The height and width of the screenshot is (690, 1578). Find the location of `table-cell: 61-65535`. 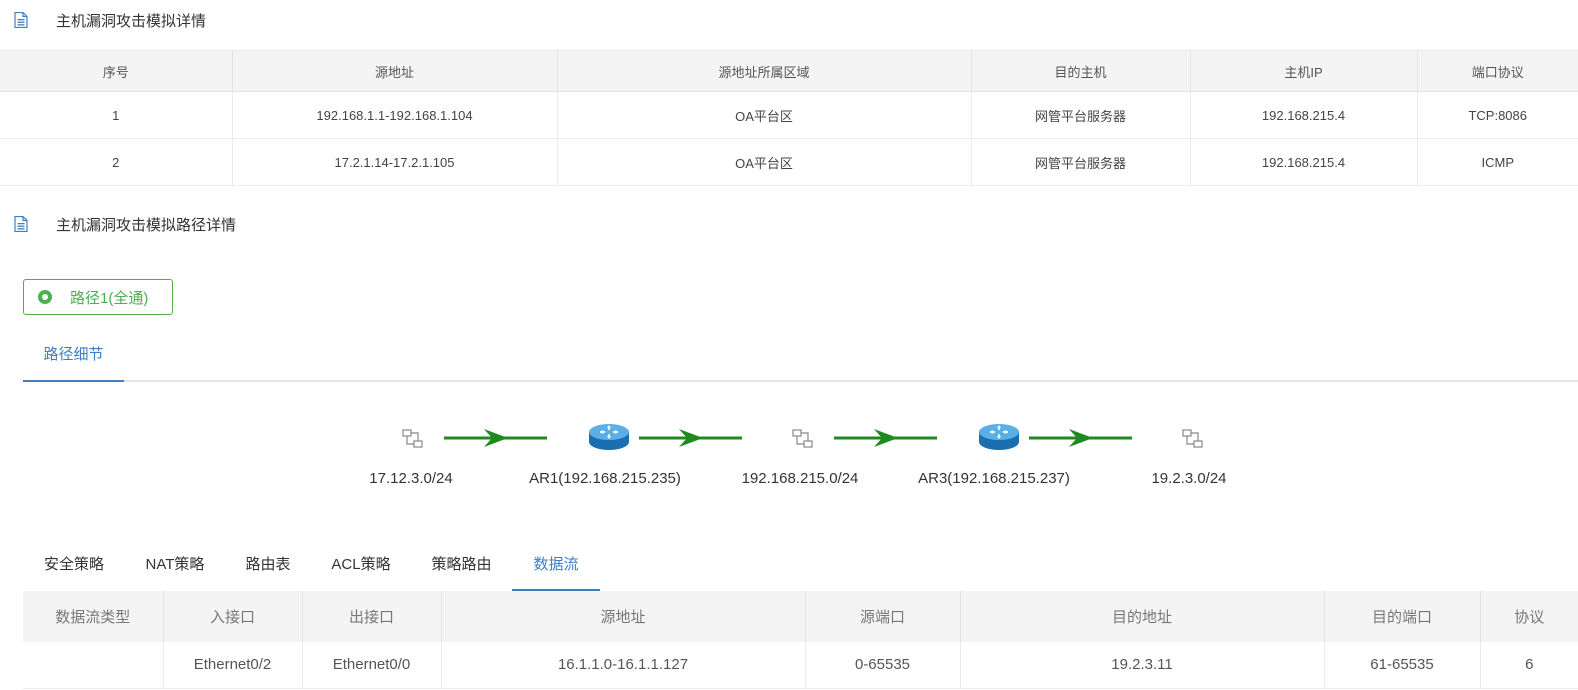

table-cell: 61-65535 is located at coordinates (1402, 665).